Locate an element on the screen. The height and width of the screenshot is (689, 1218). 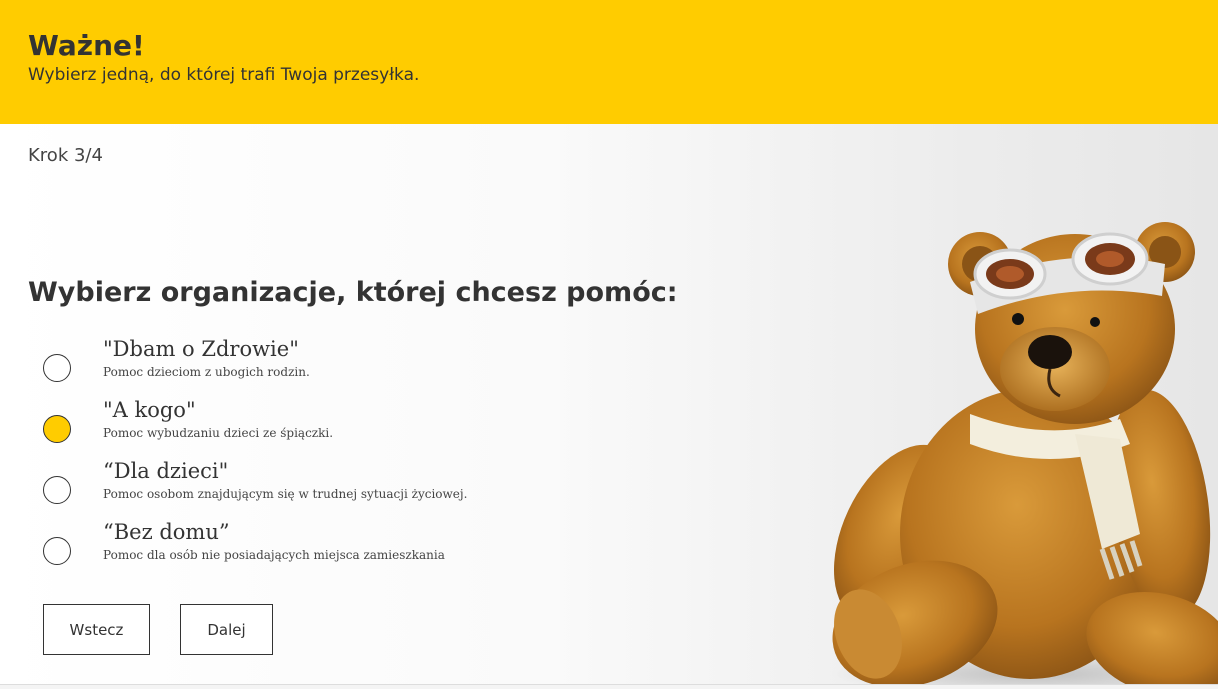
option-title: "A kogo" is located at coordinates (149, 410).